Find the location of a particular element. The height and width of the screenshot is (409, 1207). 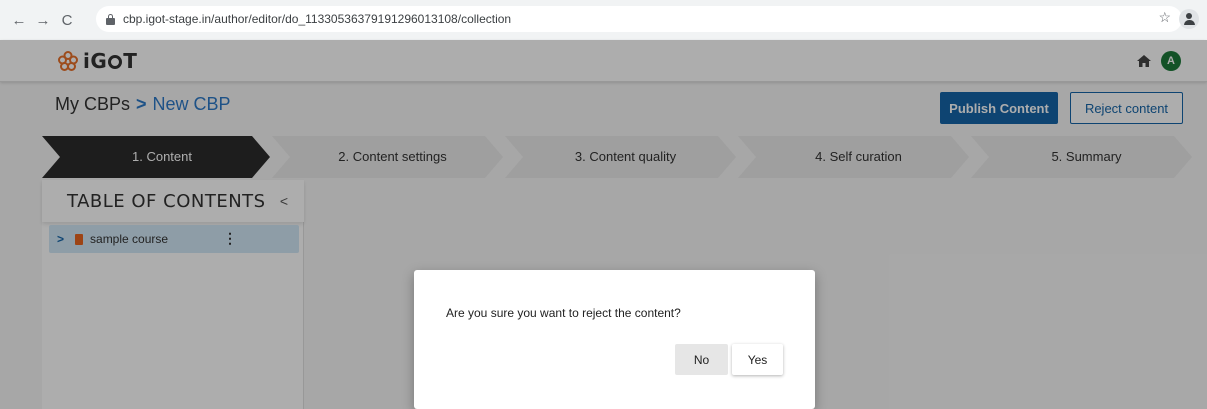

forward-arrow-icon: → is located at coordinates (43, 20).